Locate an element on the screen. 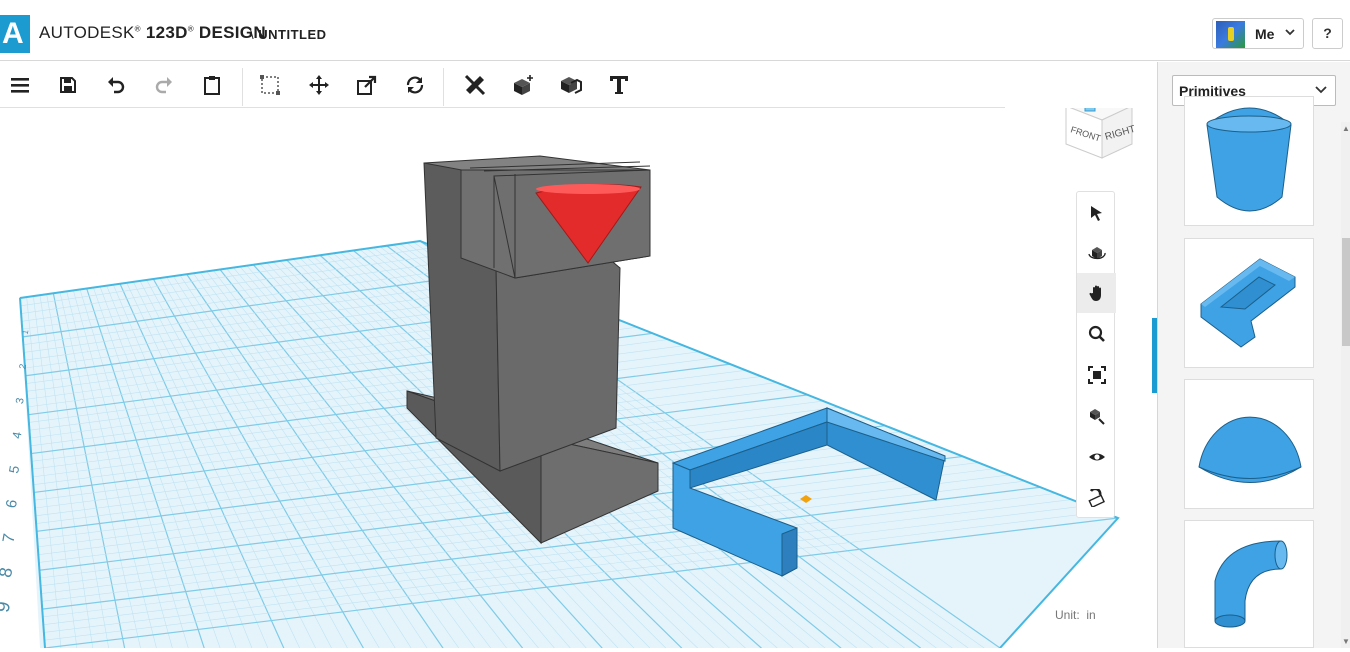 This screenshot has height=652, width=1350. select-tool-button is located at coordinates (1096, 213).